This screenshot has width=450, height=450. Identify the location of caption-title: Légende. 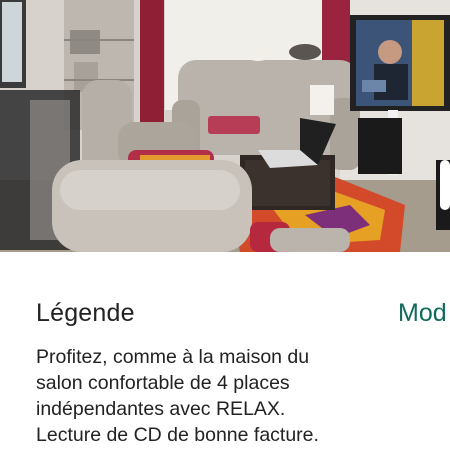
(85, 313).